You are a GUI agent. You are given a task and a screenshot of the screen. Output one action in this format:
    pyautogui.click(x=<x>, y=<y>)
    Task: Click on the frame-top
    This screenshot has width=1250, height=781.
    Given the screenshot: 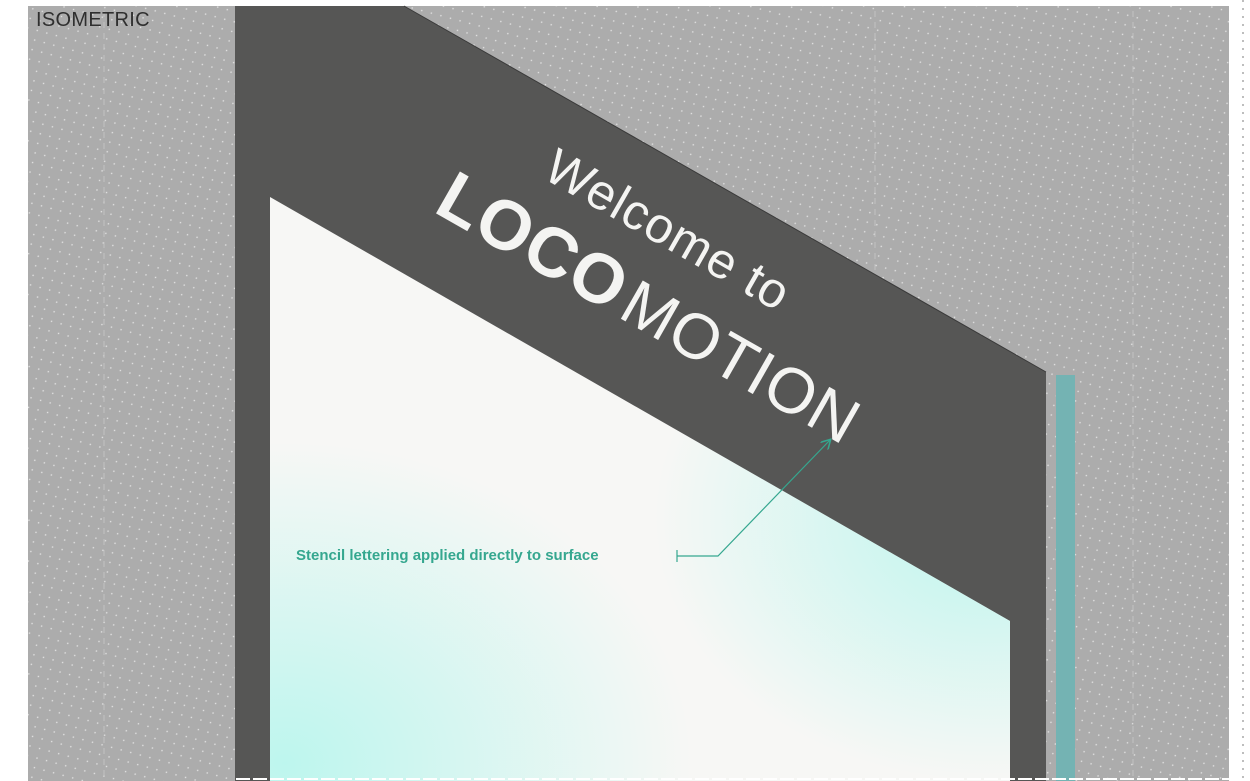 What is the action you would take?
    pyautogui.click(x=614, y=3)
    